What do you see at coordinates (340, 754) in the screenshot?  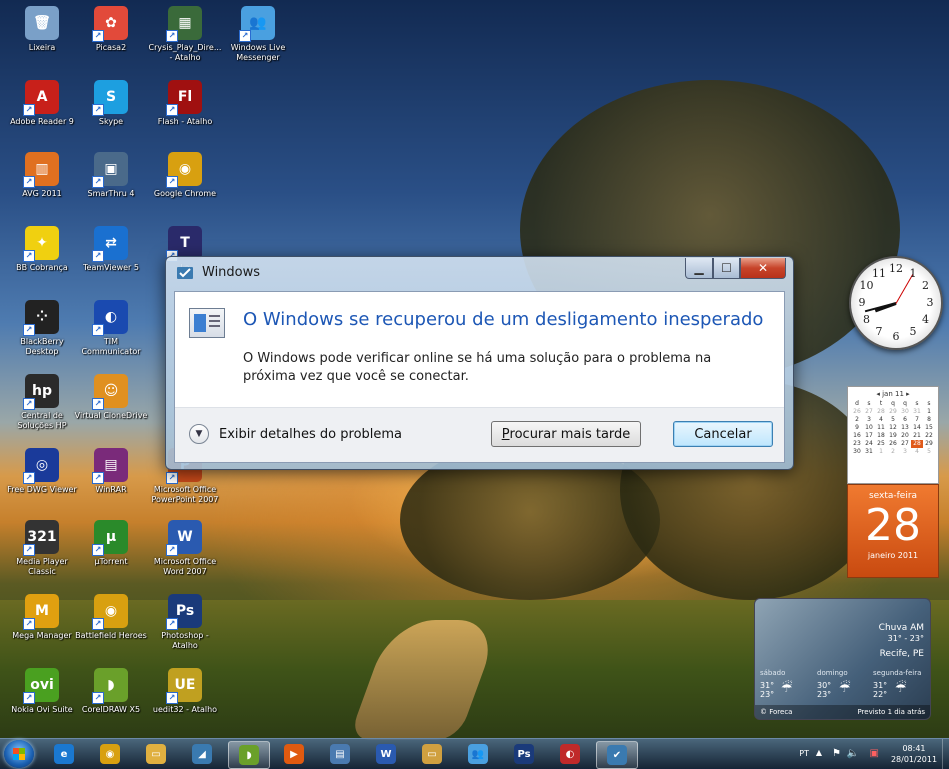 I see `taskbar-document: ▤` at bounding box center [340, 754].